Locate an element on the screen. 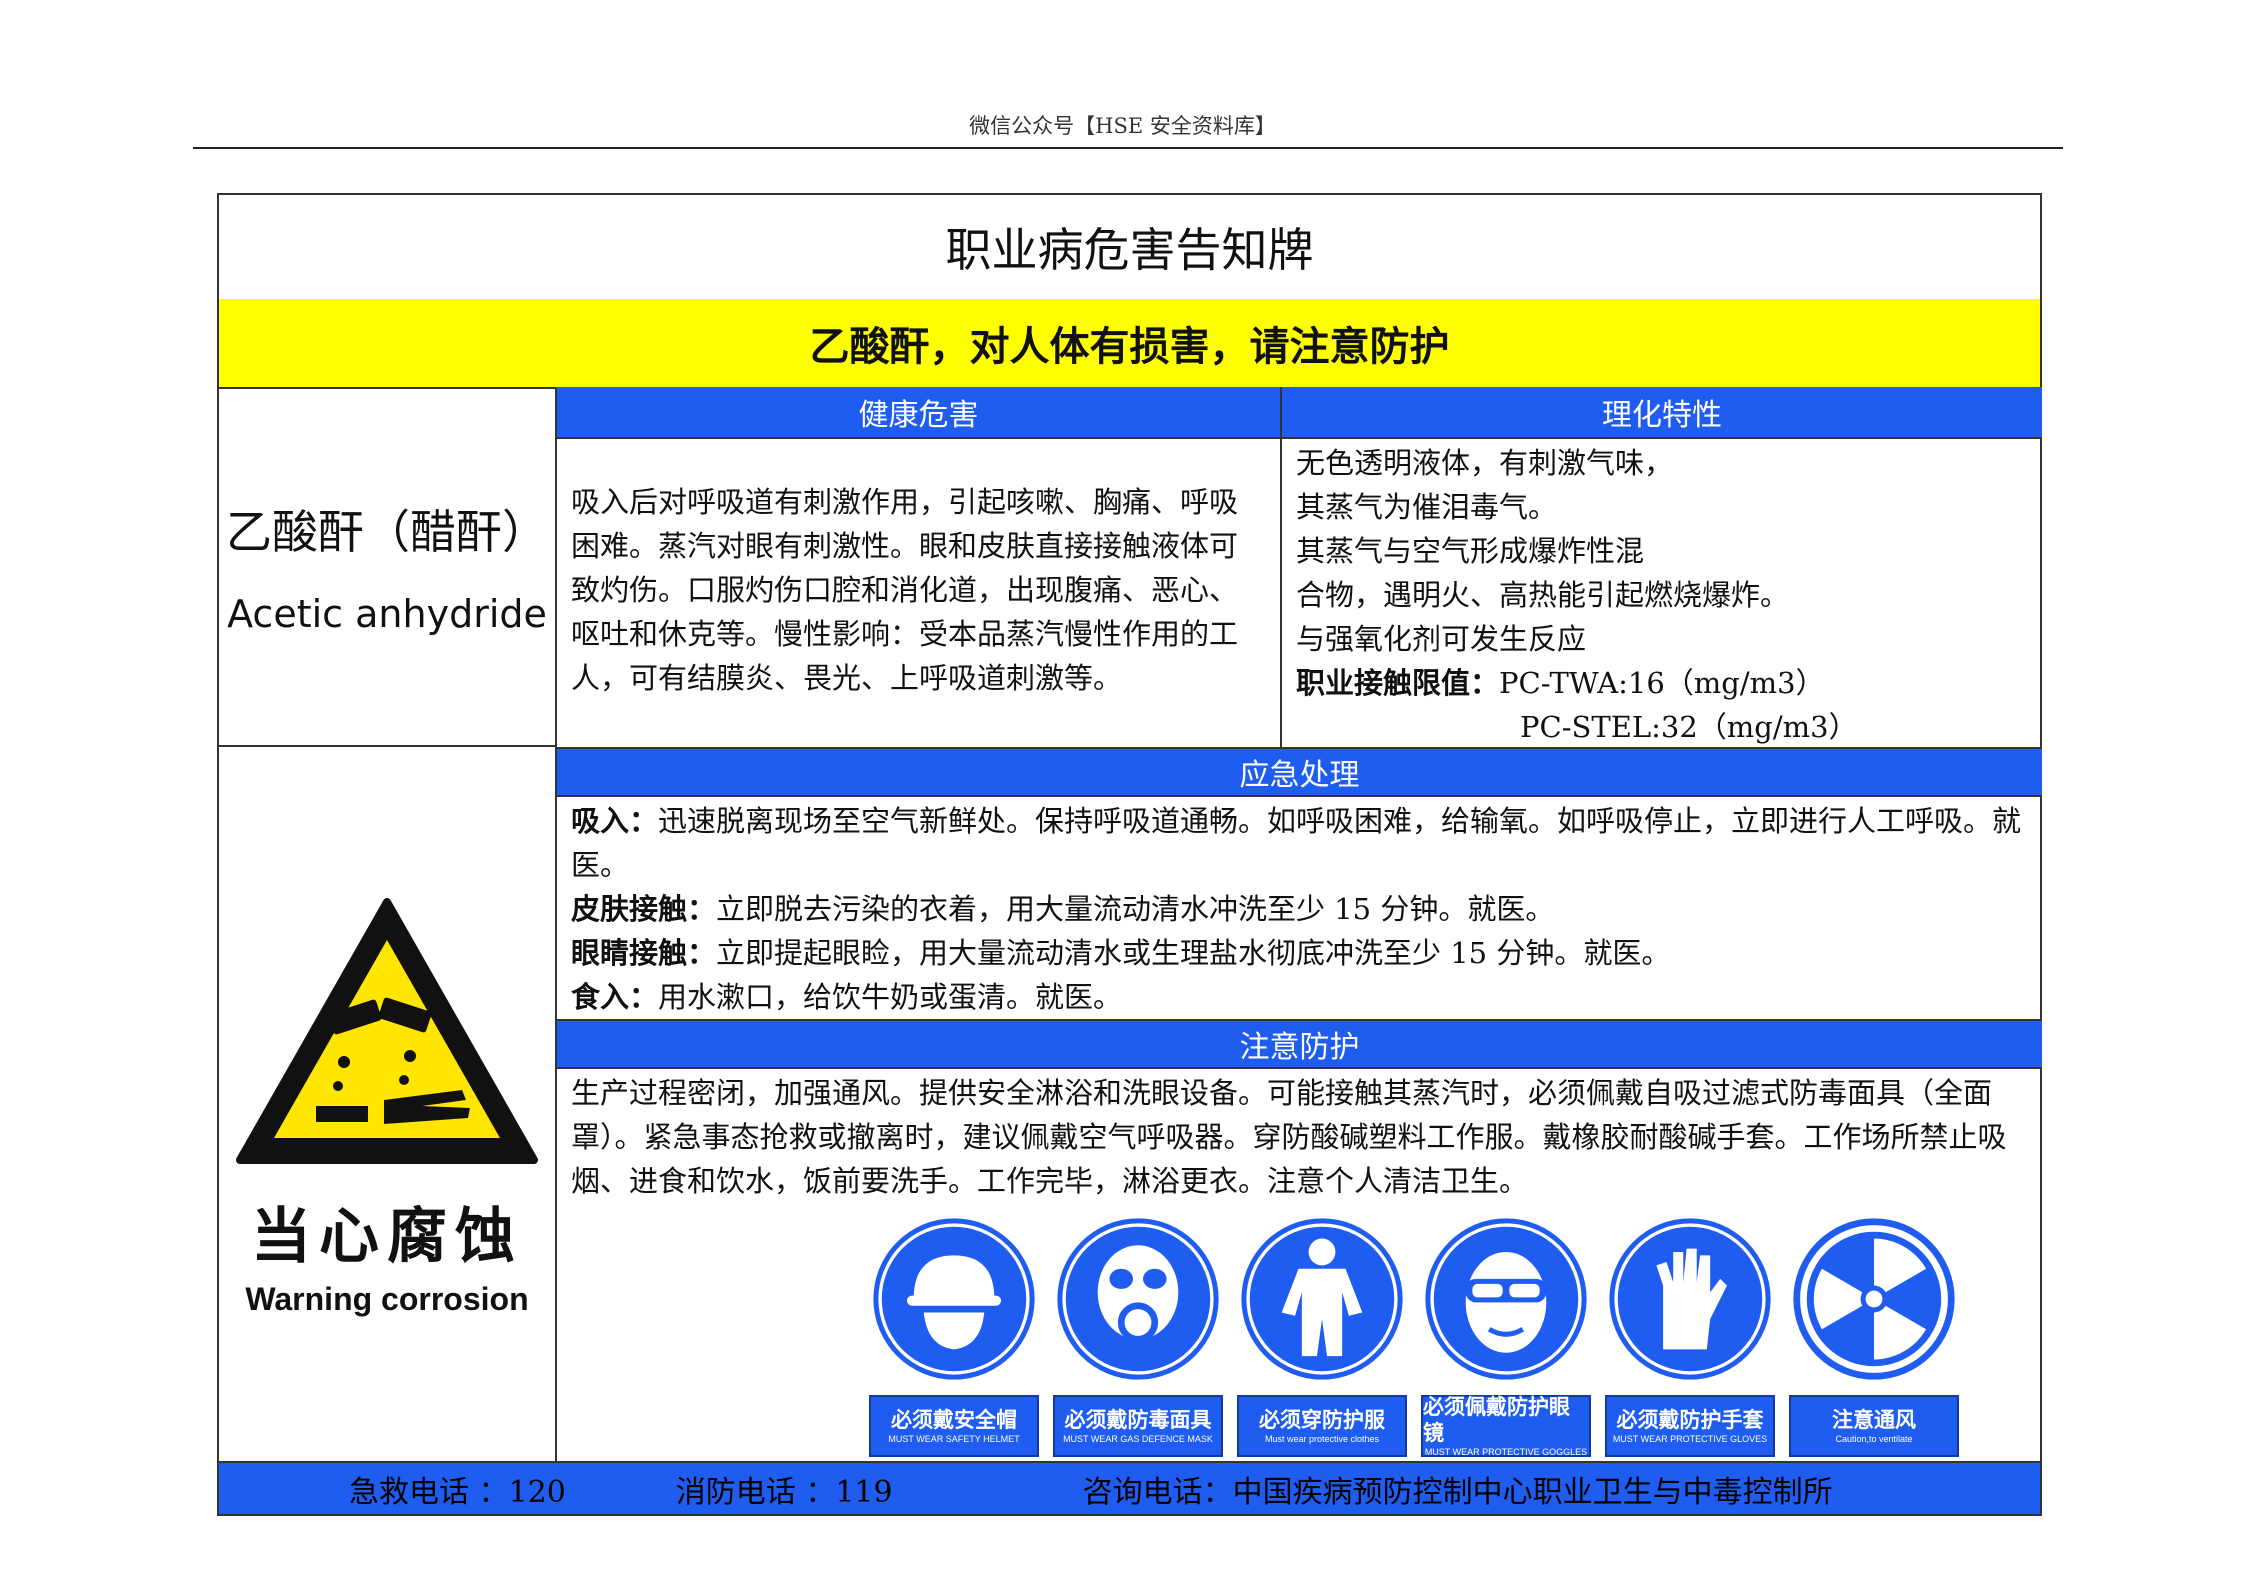 This screenshot has width=2245, height=1587. sign-label-en: MUST WEAR SAFETY HELMET is located at coordinates (954, 1439).